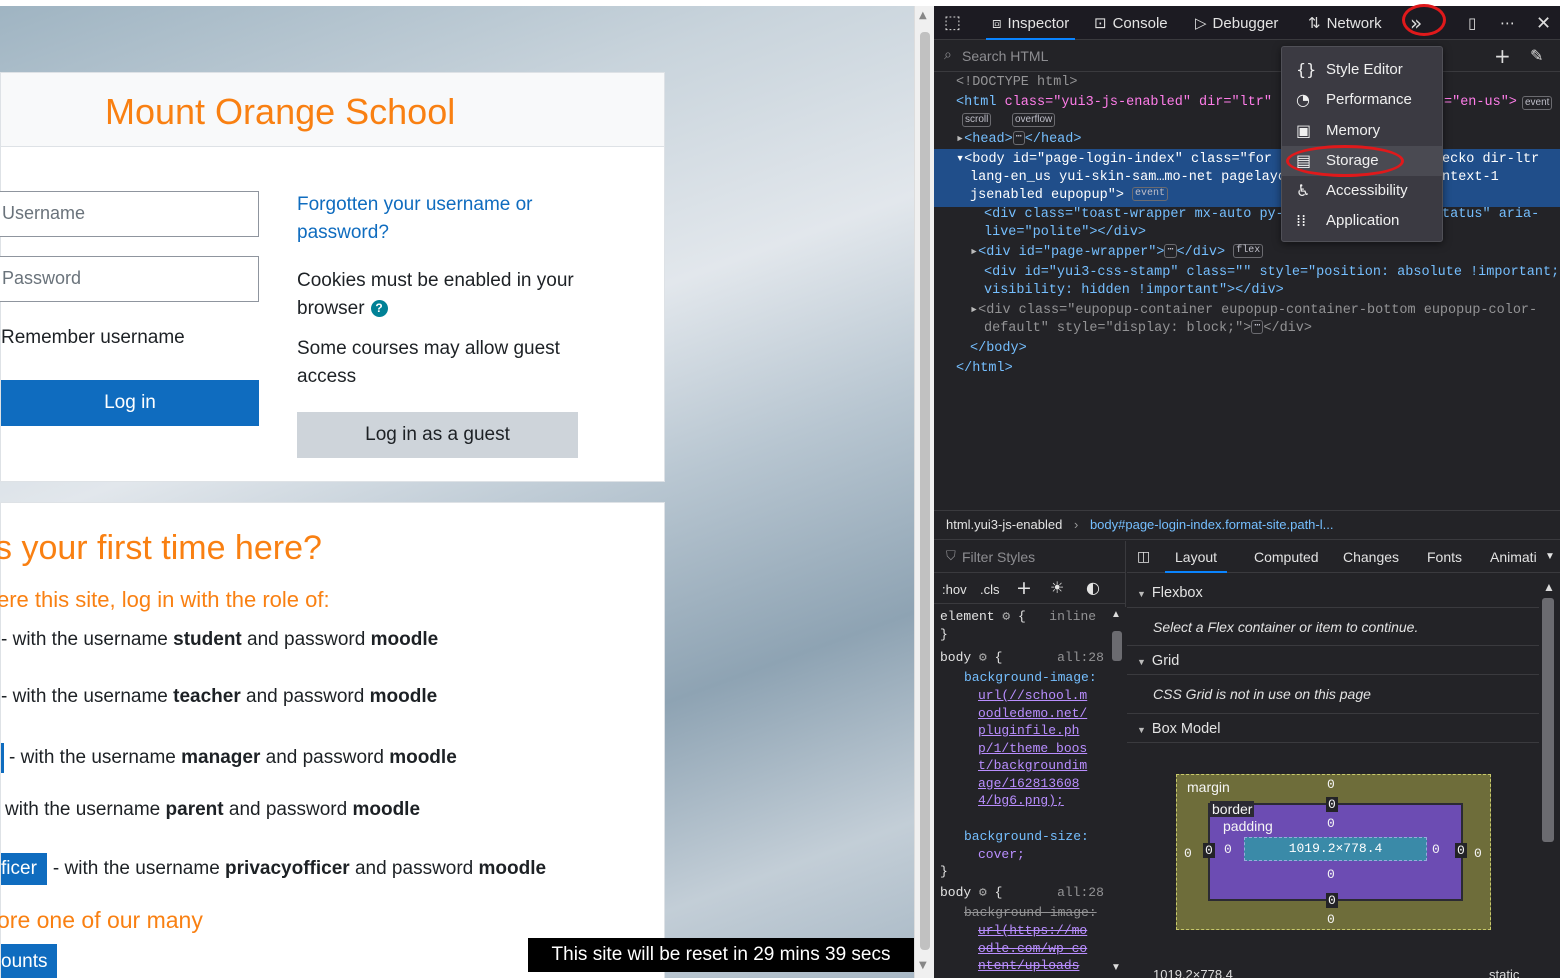 The image size is (1560, 978). What do you see at coordinates (1143, 557) in the screenshot?
I see `toggle-sidebar-icon: ◫` at bounding box center [1143, 557].